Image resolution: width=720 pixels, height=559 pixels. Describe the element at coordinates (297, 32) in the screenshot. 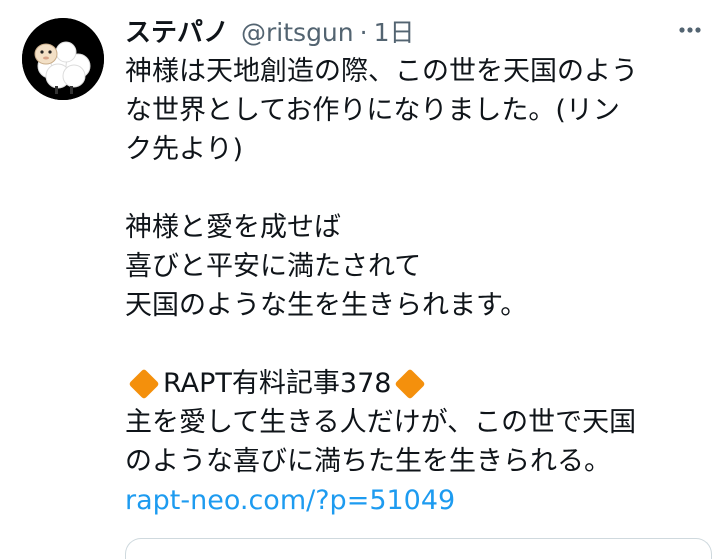

I see `author-handle: @ritsgun` at that location.